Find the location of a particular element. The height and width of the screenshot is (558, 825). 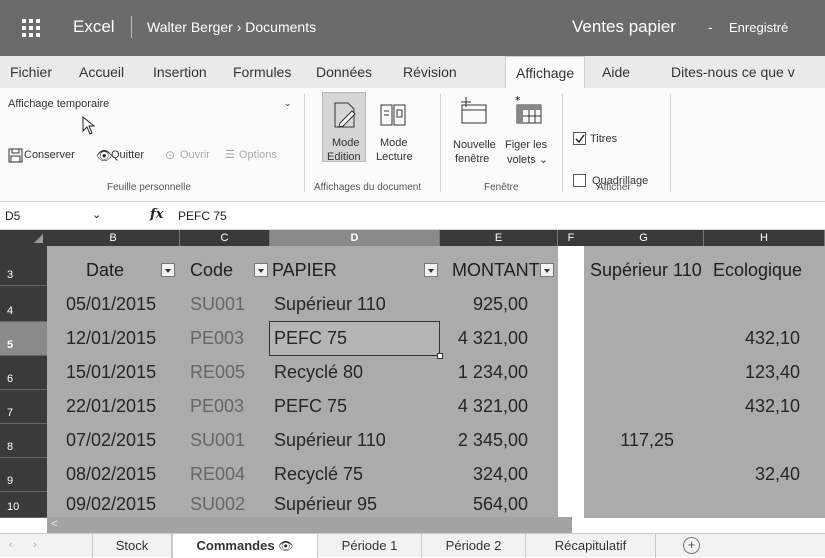

options-button: Options is located at coordinates (258, 155).